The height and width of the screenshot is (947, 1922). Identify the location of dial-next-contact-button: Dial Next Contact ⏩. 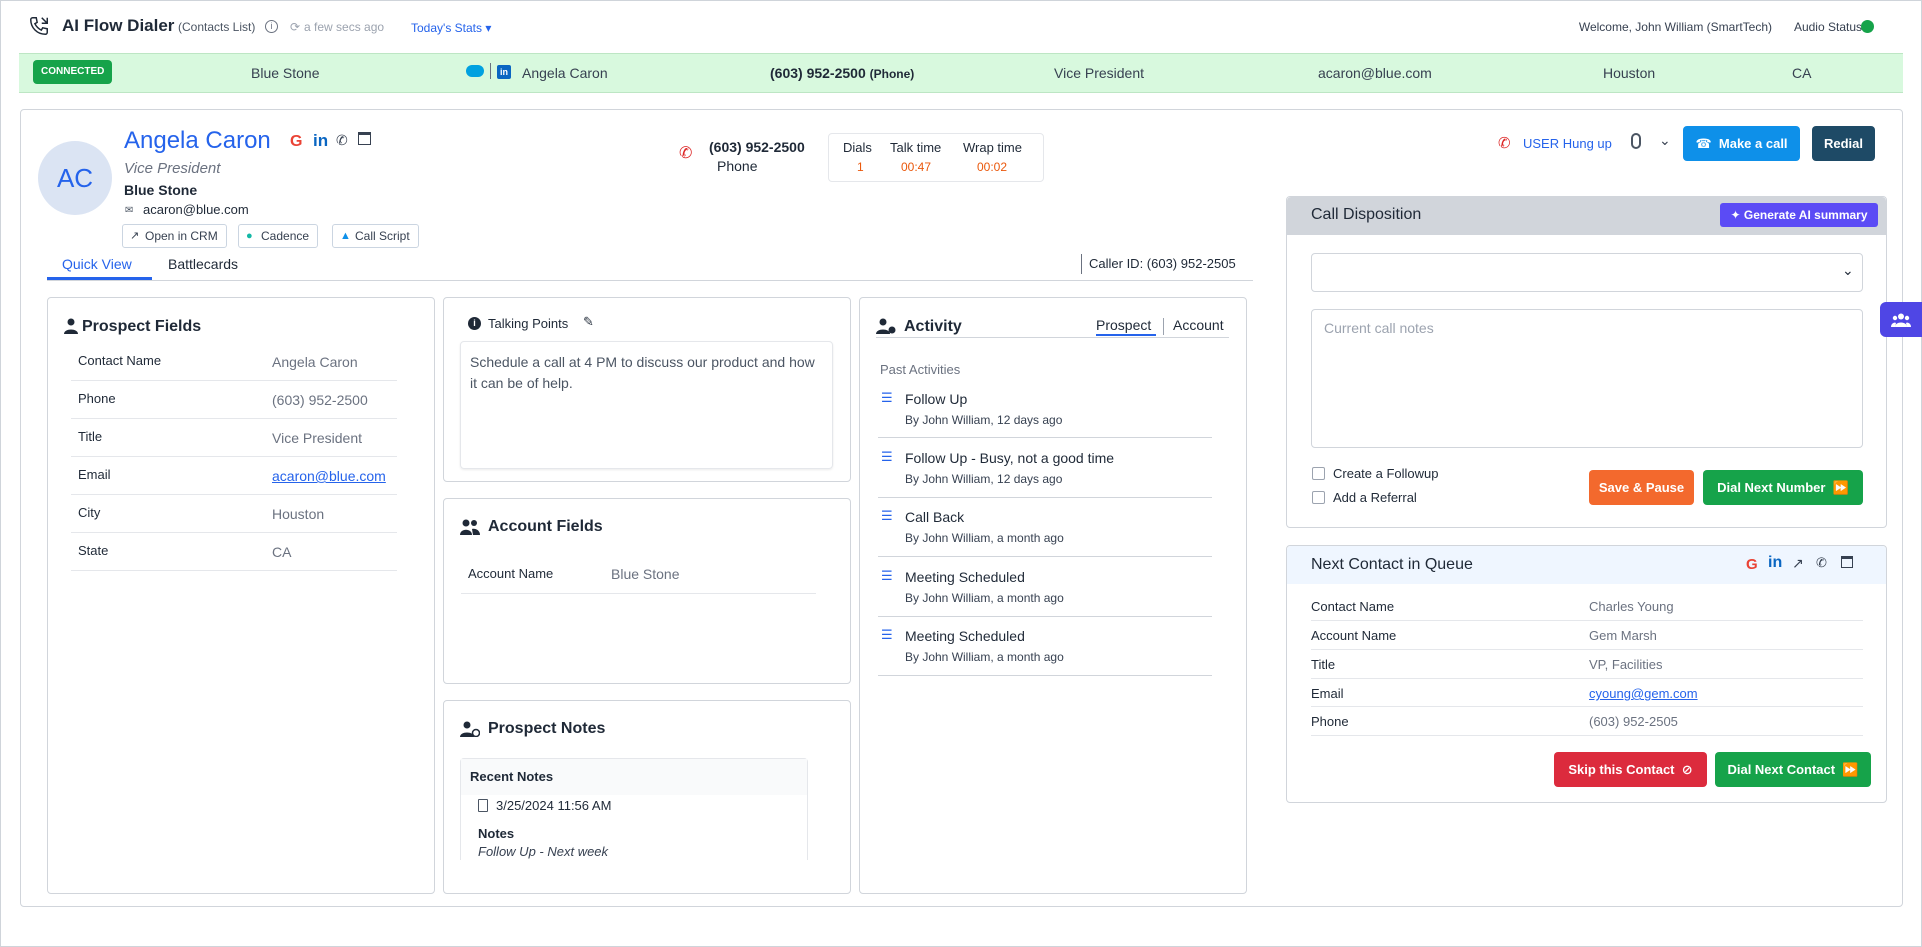
(1793, 769).